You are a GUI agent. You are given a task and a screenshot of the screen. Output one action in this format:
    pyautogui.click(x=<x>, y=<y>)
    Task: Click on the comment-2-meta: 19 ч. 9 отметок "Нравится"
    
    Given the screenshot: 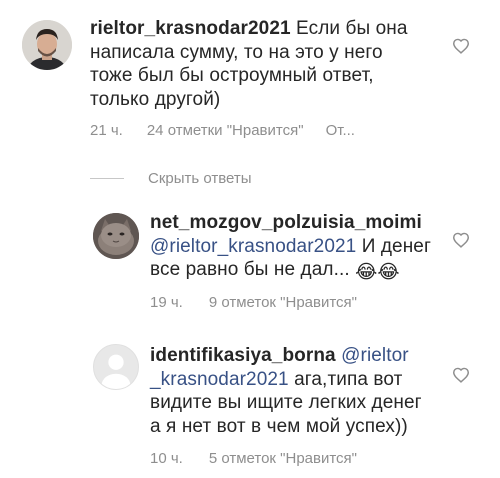 What is the action you would take?
    pyautogui.click(x=253, y=302)
    